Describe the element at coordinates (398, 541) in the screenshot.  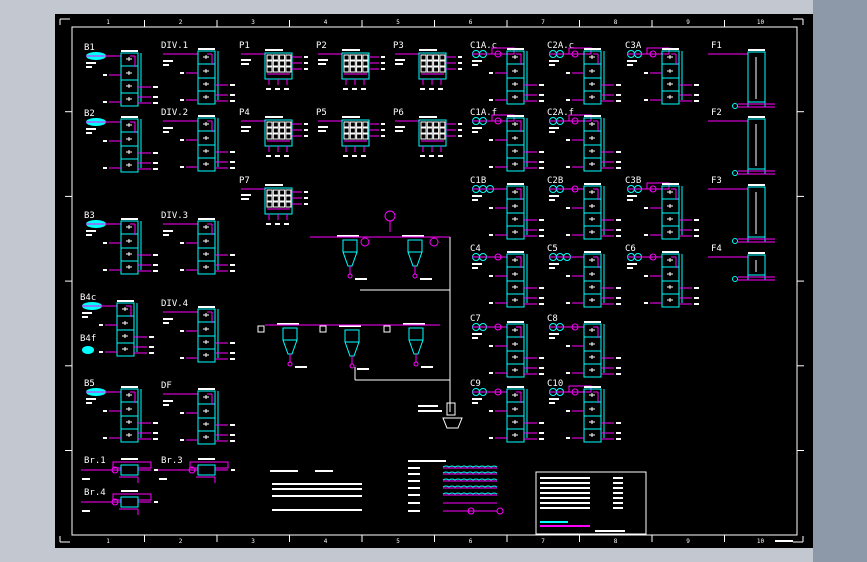
I see `column-number-bottom: 5` at that location.